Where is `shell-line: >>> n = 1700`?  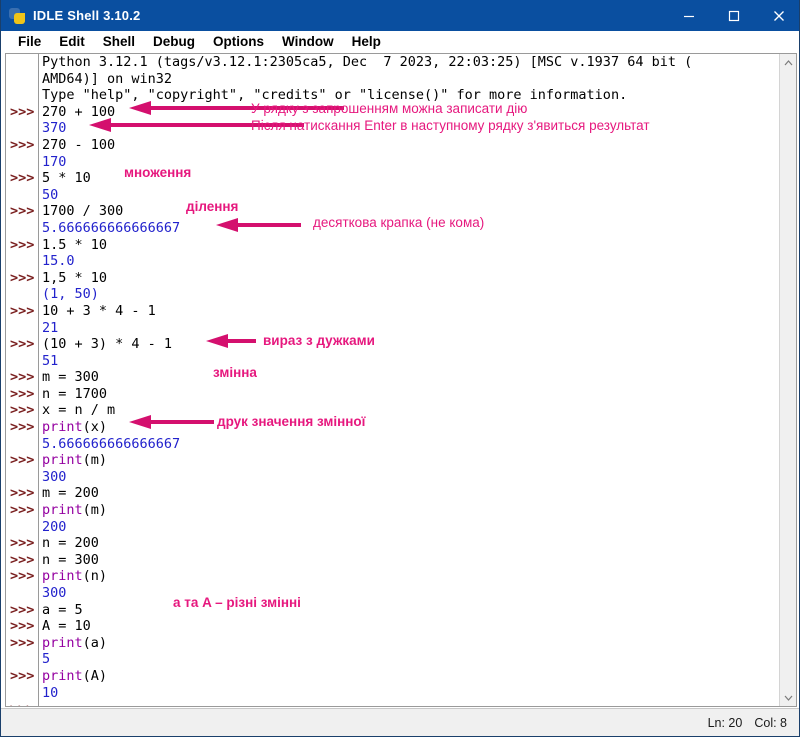 shell-line: >>> n = 1700 is located at coordinates (393, 394).